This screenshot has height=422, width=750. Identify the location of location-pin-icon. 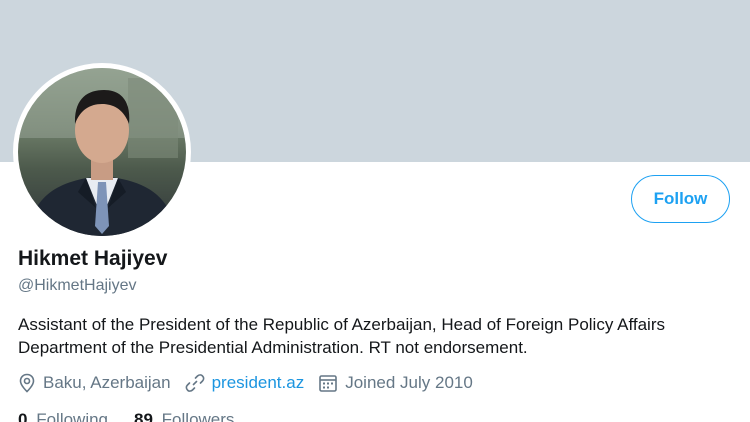
(27, 383).